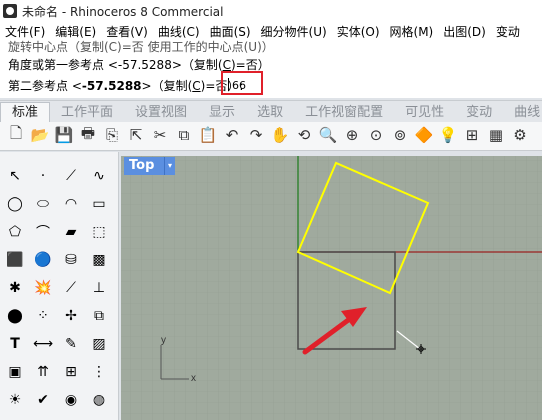 The width and height of the screenshot is (542, 420). I want to click on title-bar: 未命名 - Rhinoceros 8 Commercial, so click(271, 11).